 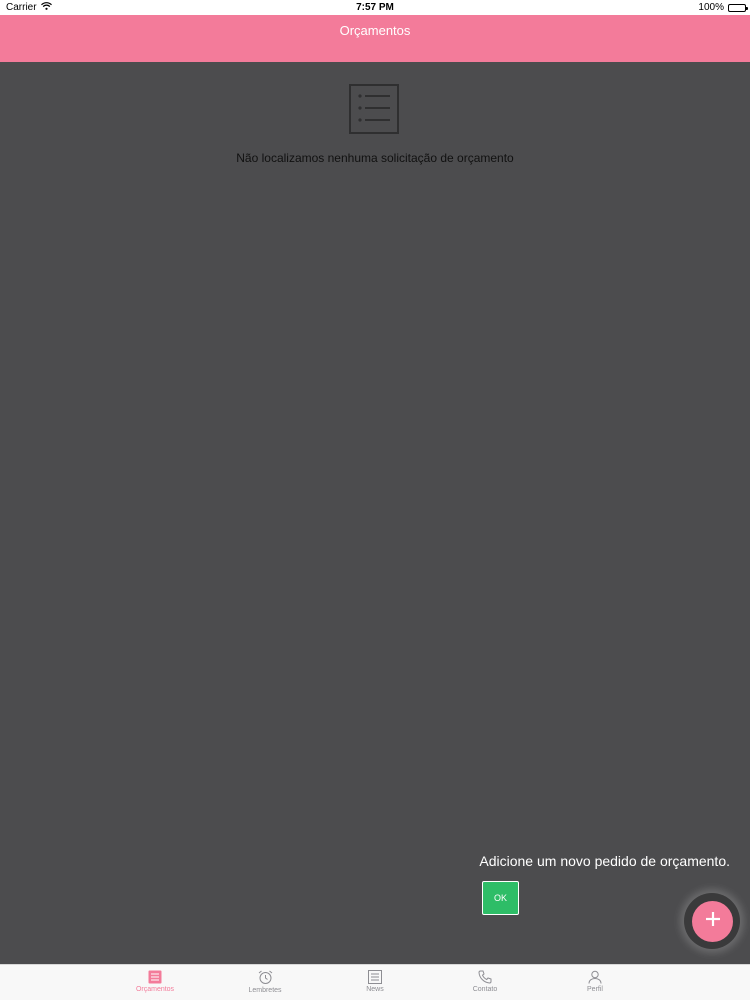 What do you see at coordinates (711, 7) in the screenshot?
I see `battery-percent: 100%` at bounding box center [711, 7].